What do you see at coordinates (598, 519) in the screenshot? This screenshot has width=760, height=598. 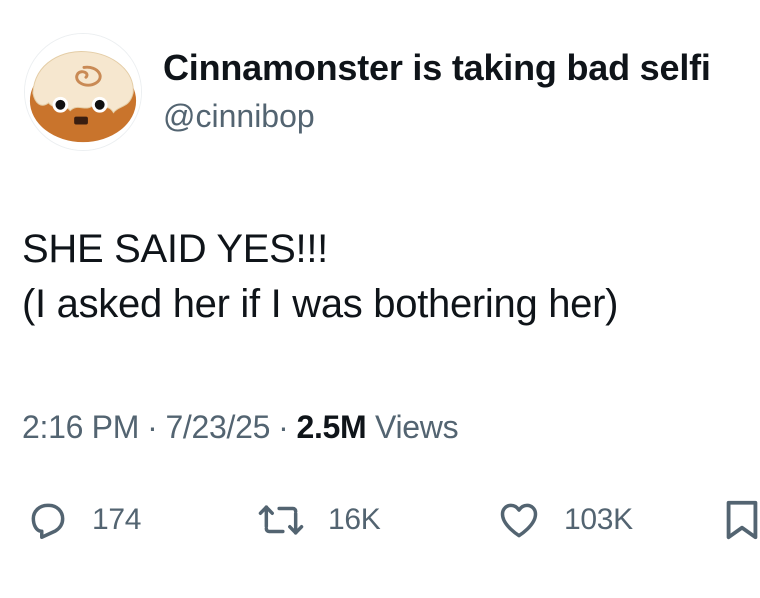 I see `like-count: 103K` at bounding box center [598, 519].